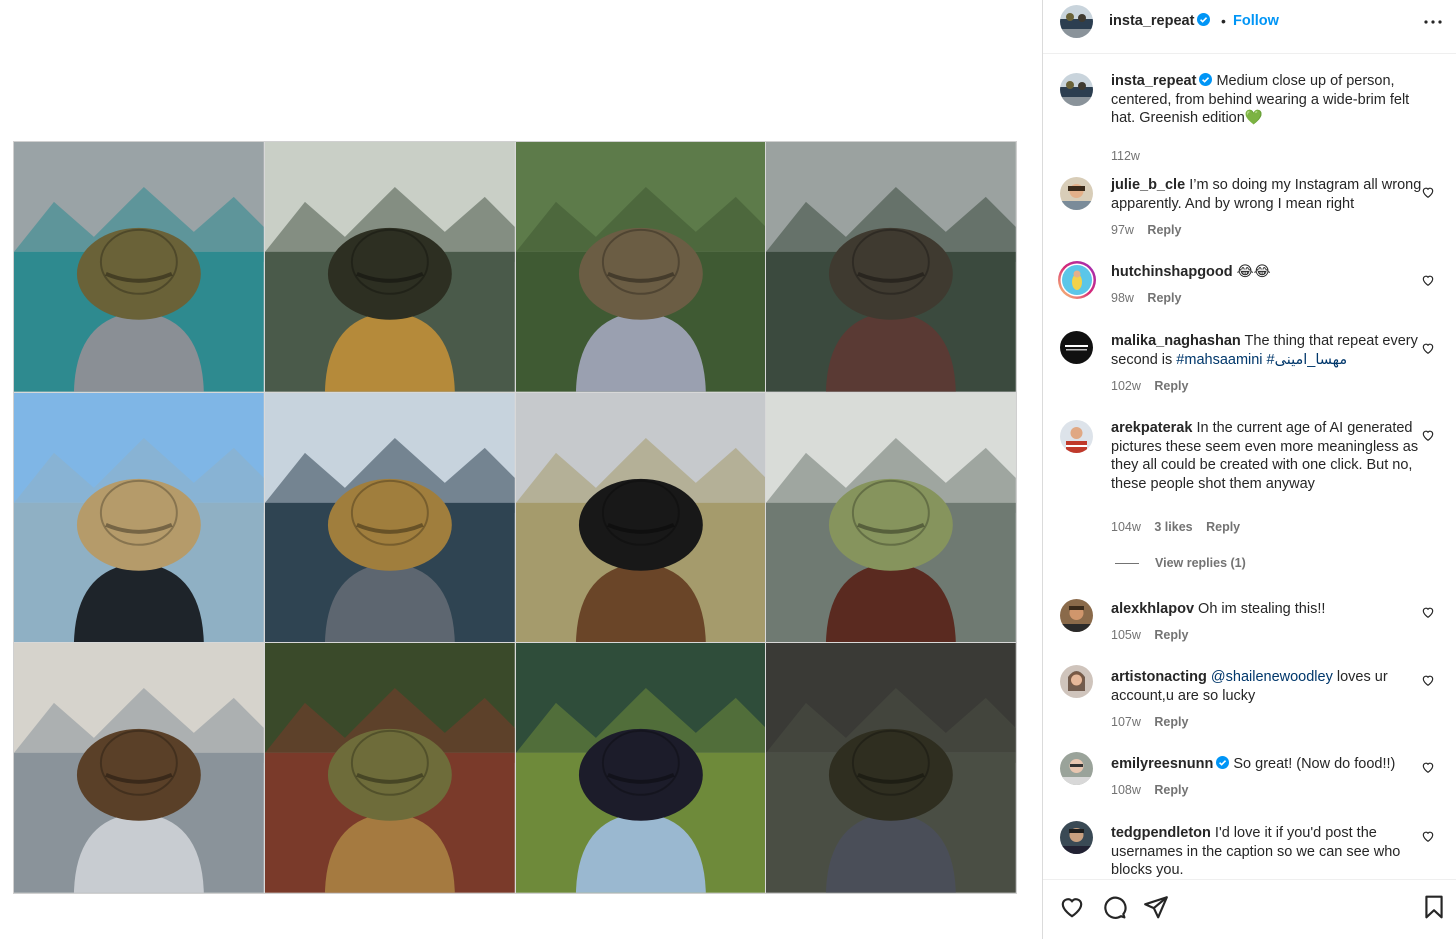  I want to click on tile-misty-cliff-illustration, so click(891, 267).